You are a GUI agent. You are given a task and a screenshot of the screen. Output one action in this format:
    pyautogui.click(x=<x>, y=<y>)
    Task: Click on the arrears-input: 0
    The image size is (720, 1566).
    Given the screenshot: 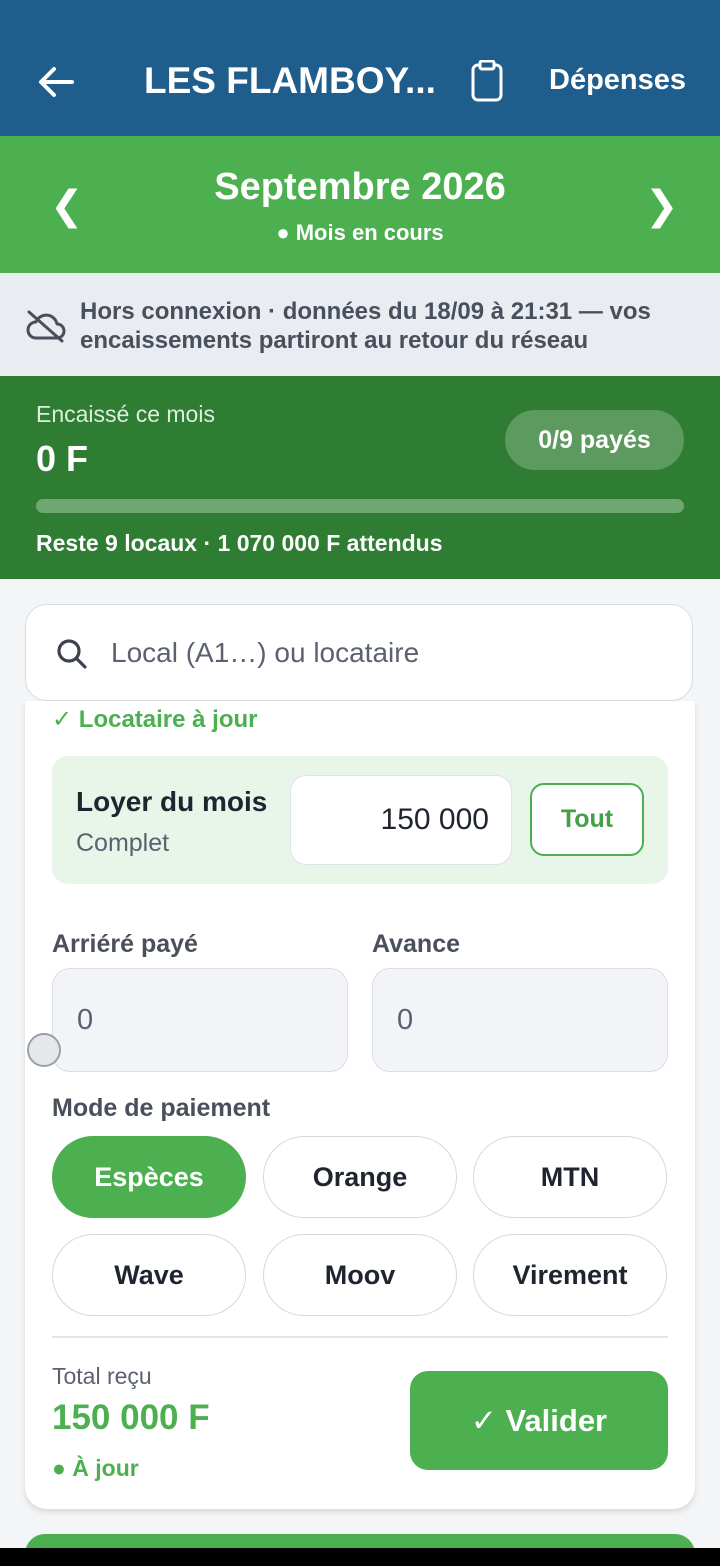 What is the action you would take?
    pyautogui.click(x=200, y=1020)
    